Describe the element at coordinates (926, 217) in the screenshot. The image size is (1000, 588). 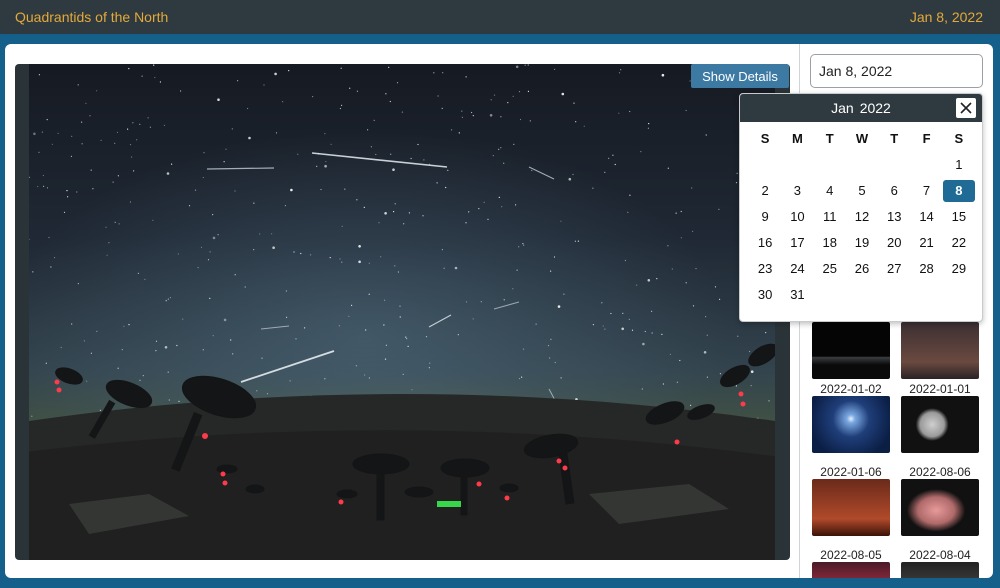
I see `calendar-day: 14` at that location.